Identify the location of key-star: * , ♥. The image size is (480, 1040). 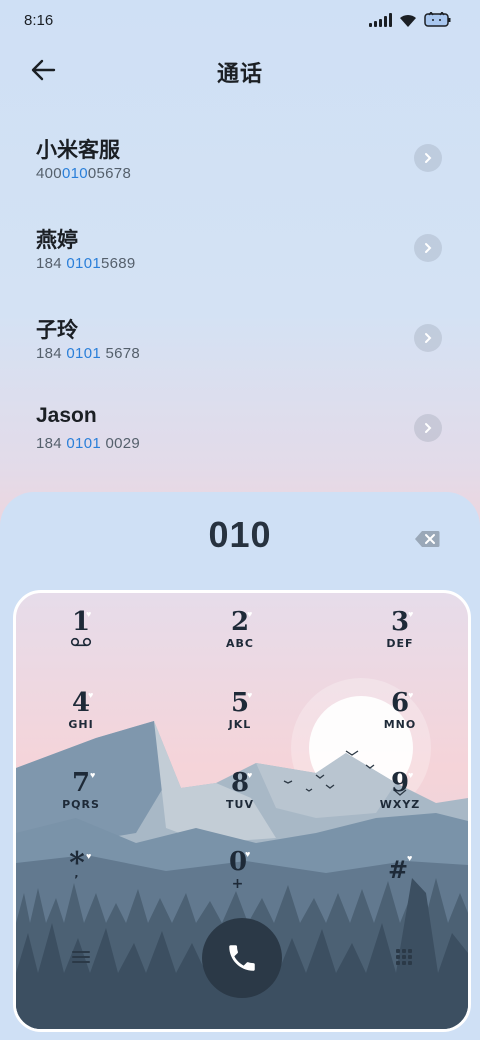
(77, 880).